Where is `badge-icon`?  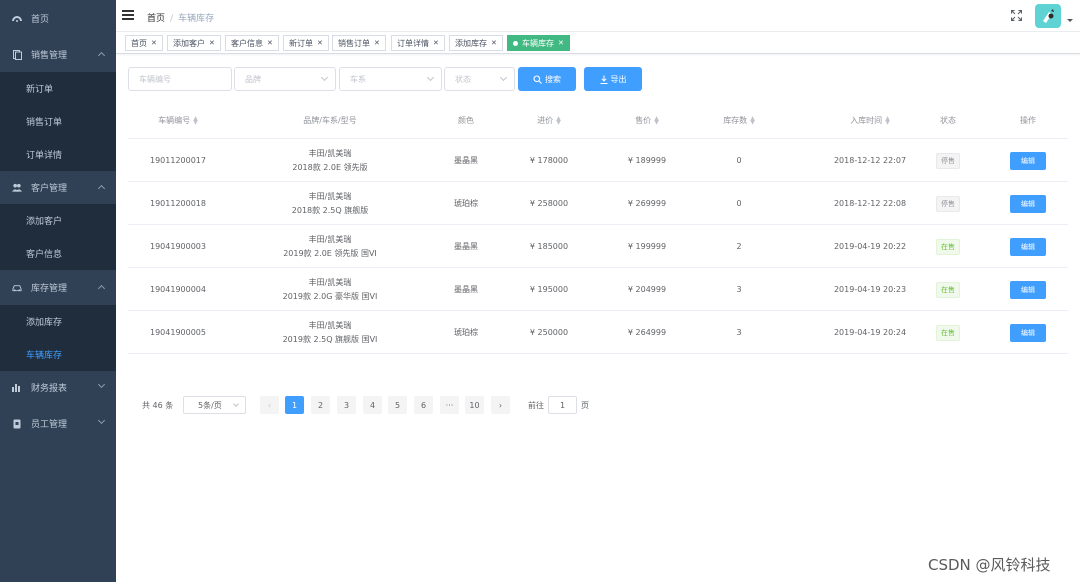
badge-icon is located at coordinates (17, 424).